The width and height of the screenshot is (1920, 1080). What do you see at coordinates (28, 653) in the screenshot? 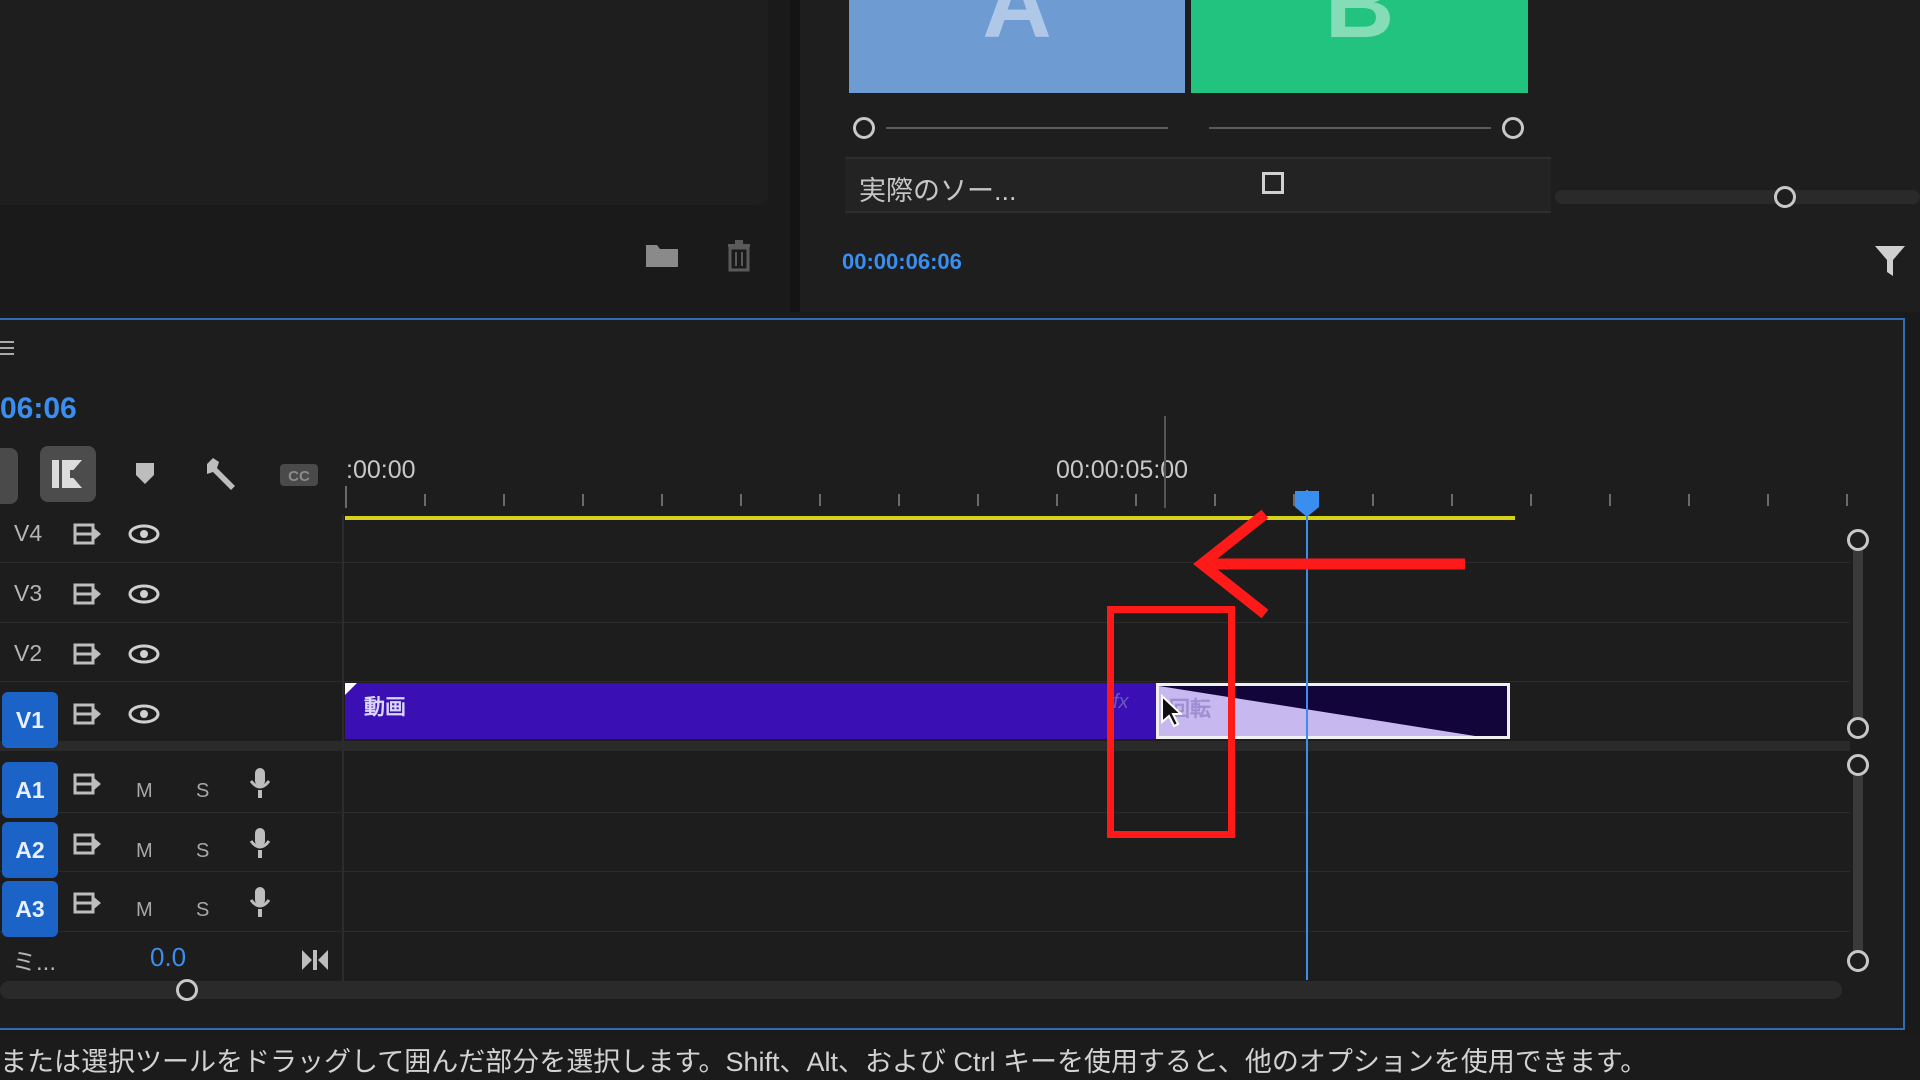
I see `track-label-v2: V2` at bounding box center [28, 653].